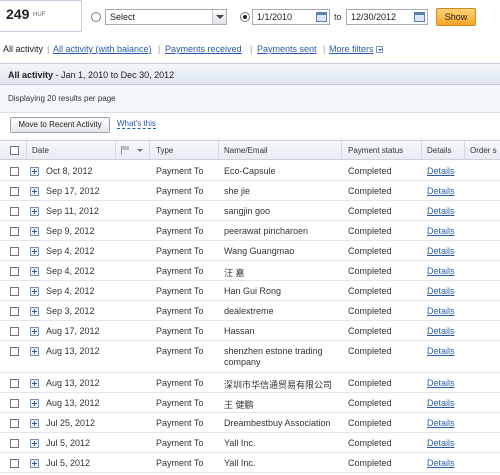  What do you see at coordinates (102, 49) in the screenshot?
I see `tab-all-activity-balance: All activity (with balance)` at bounding box center [102, 49].